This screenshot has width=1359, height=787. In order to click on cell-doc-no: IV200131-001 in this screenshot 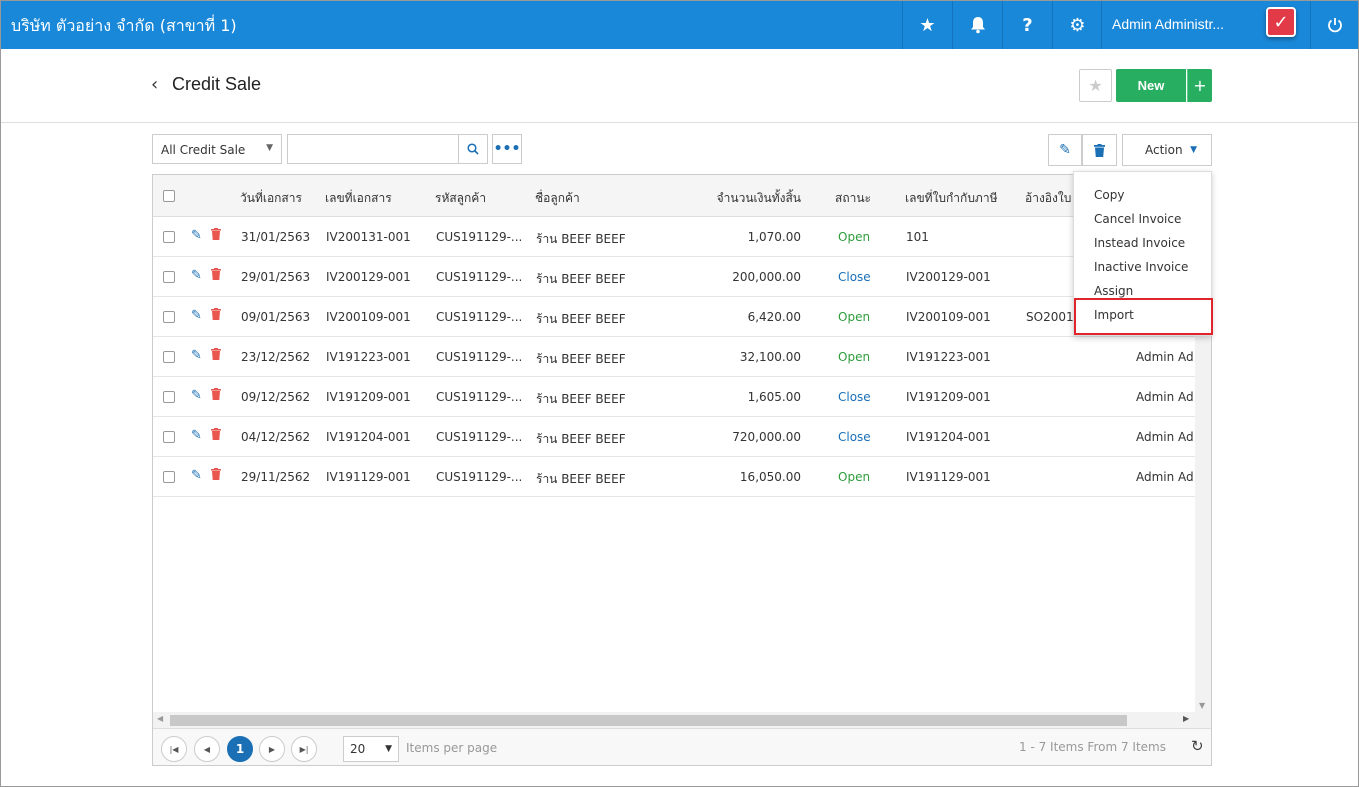, I will do `click(368, 237)`.